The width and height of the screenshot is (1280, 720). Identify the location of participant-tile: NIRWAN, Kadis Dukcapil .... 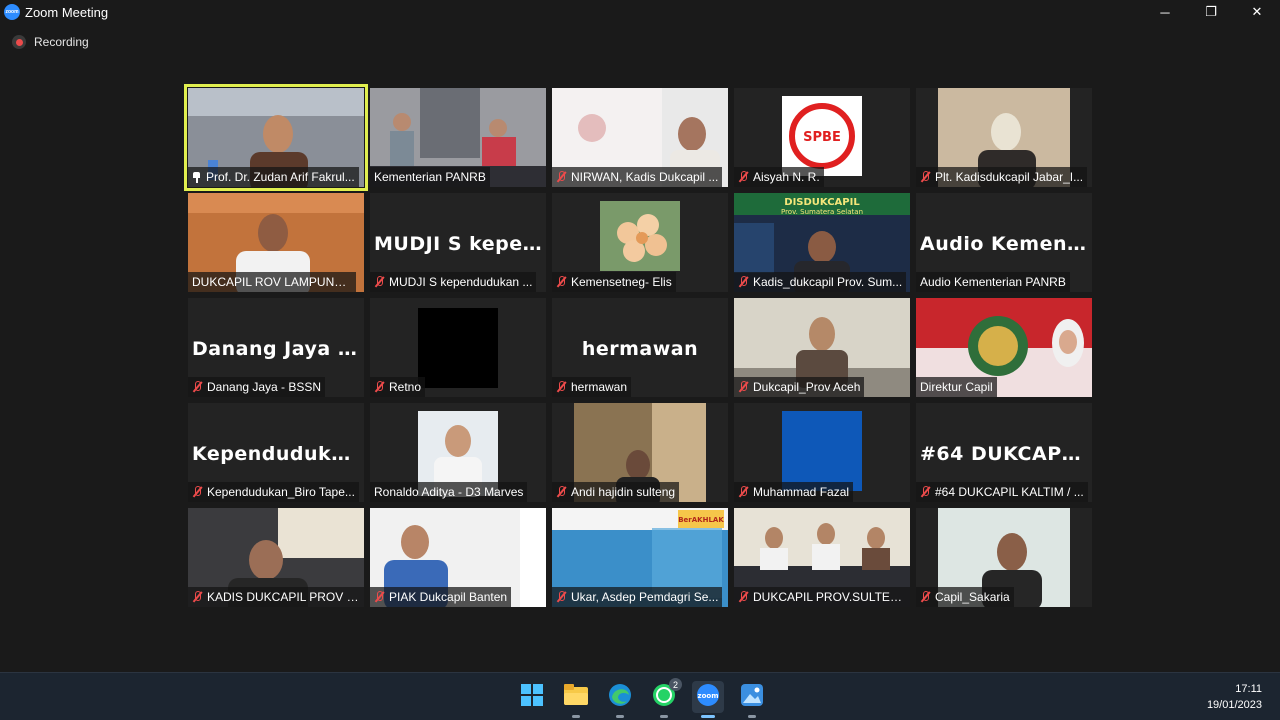
(640, 137).